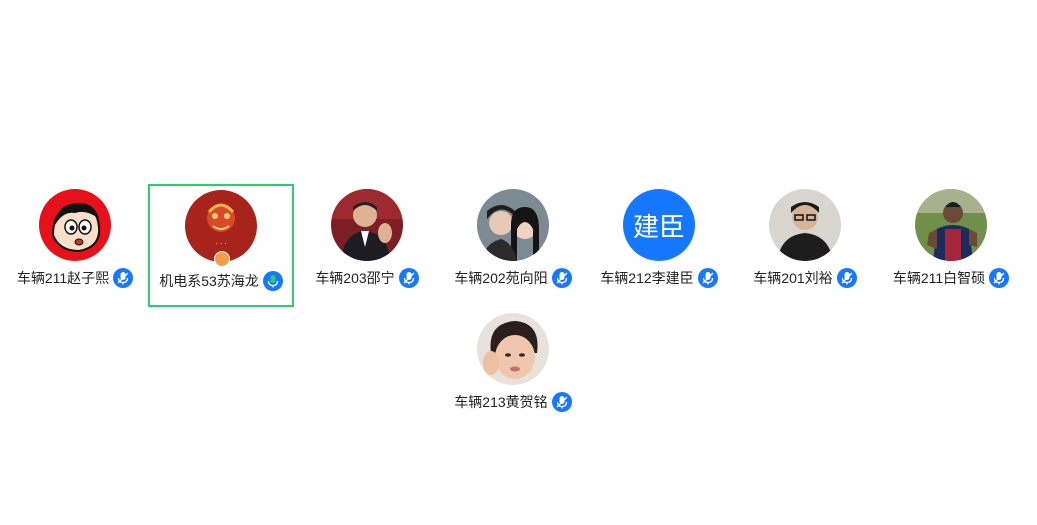 This screenshot has width=1037, height=525. What do you see at coordinates (209, 281) in the screenshot?
I see `participant-name: 机电系53苏海龙` at bounding box center [209, 281].